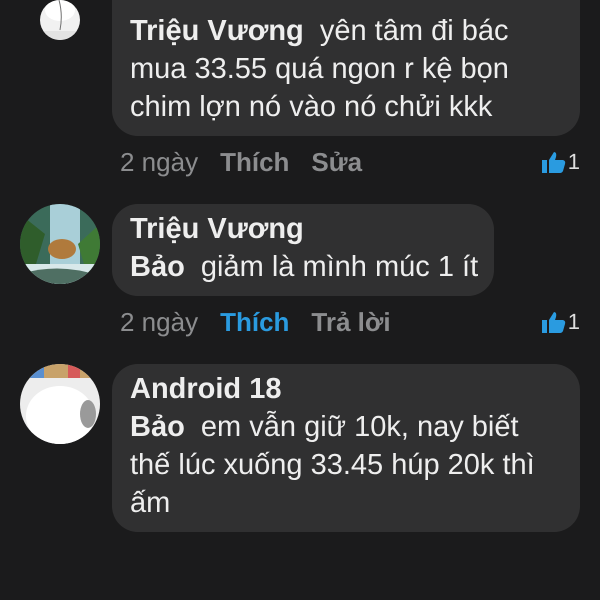 The image size is (600, 600). Describe the element at coordinates (320, 69) in the screenshot. I see `comment-text: Triệu Vương yên tâm đi bác mua 33.55 quá ngon r kệ bọn chim lợn nó vào nó chửi kkk` at that location.